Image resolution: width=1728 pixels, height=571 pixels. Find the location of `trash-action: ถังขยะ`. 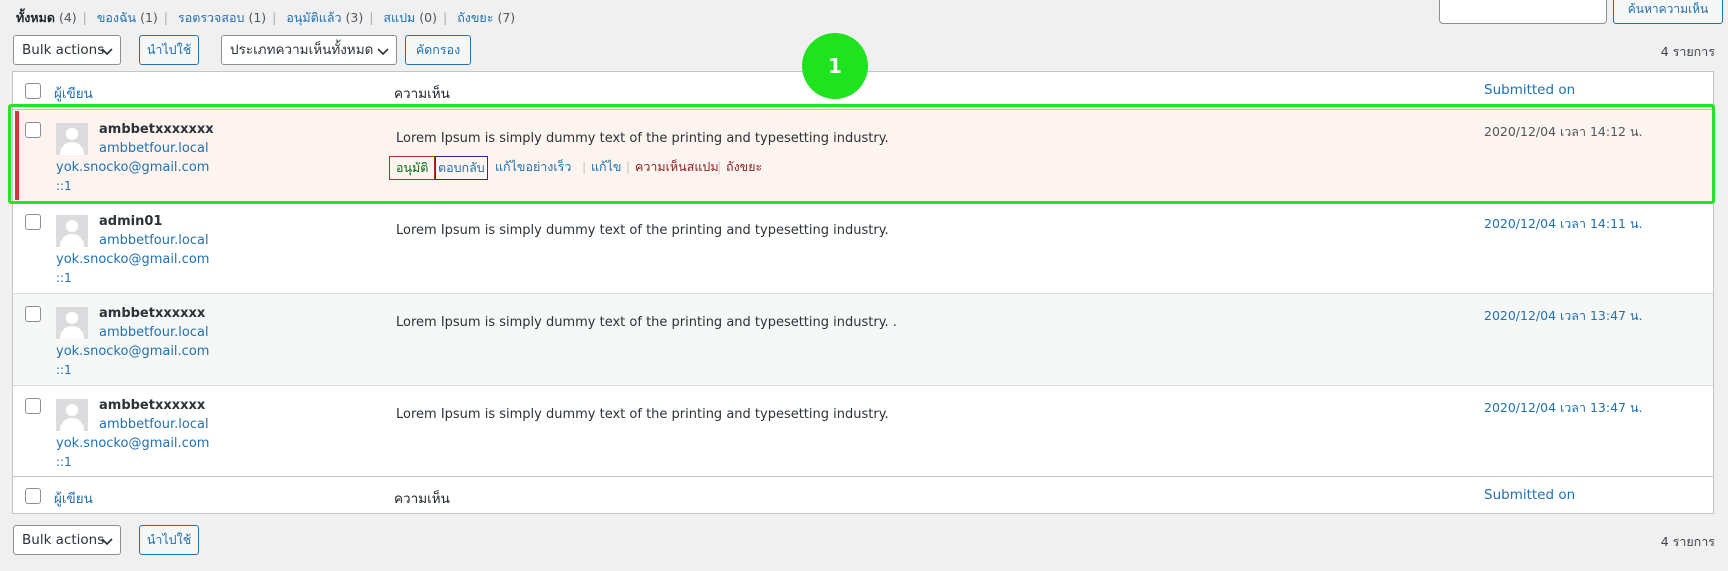

trash-action: ถังขยะ is located at coordinates (744, 168).